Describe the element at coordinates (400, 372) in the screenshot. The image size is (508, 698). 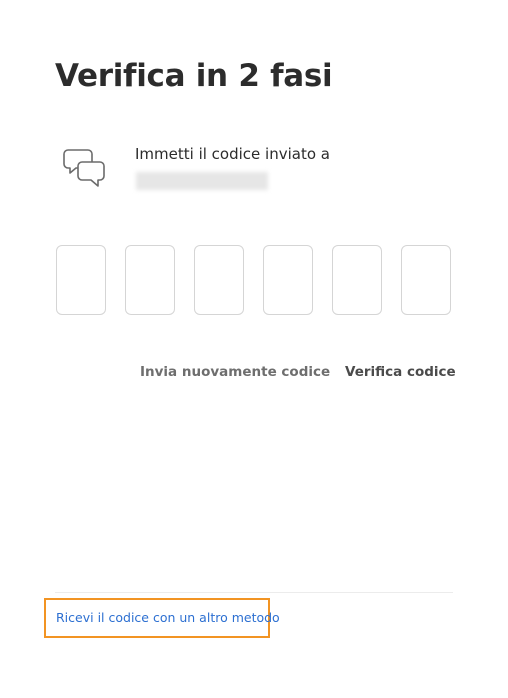
I see `verify-code-button: Verifica codice` at that location.